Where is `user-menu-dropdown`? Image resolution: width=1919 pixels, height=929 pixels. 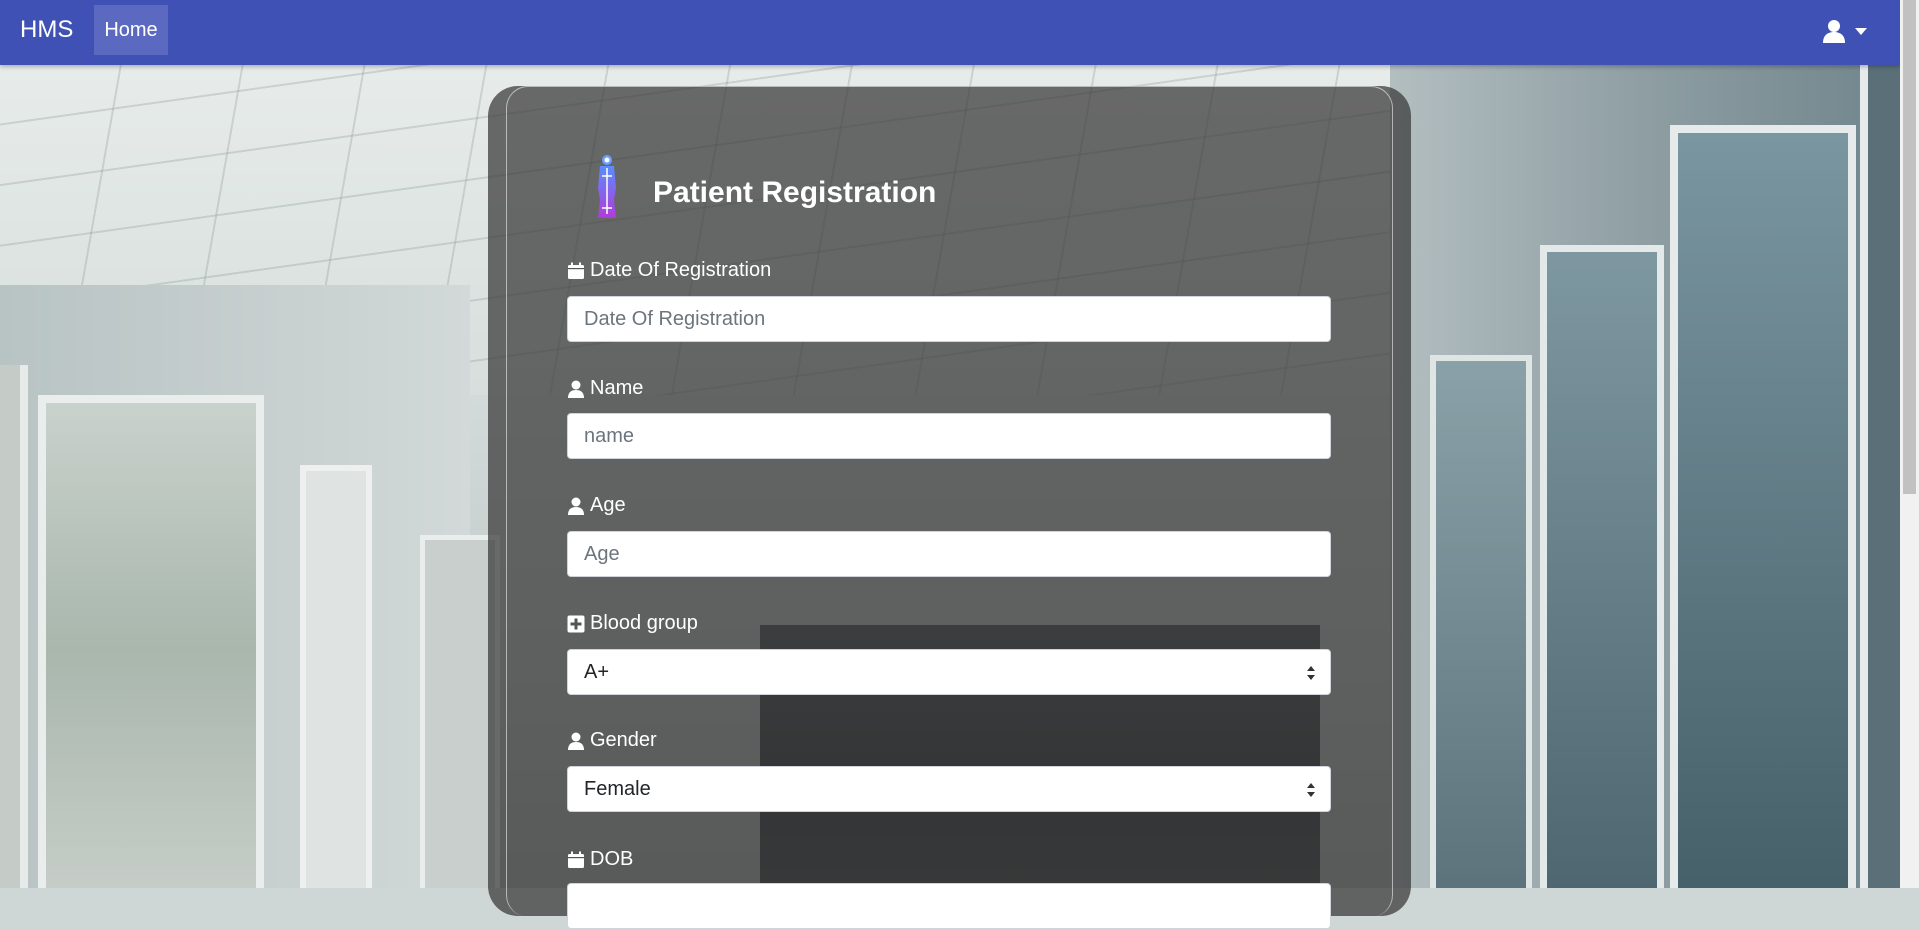
user-menu-dropdown is located at coordinates (1845, 32).